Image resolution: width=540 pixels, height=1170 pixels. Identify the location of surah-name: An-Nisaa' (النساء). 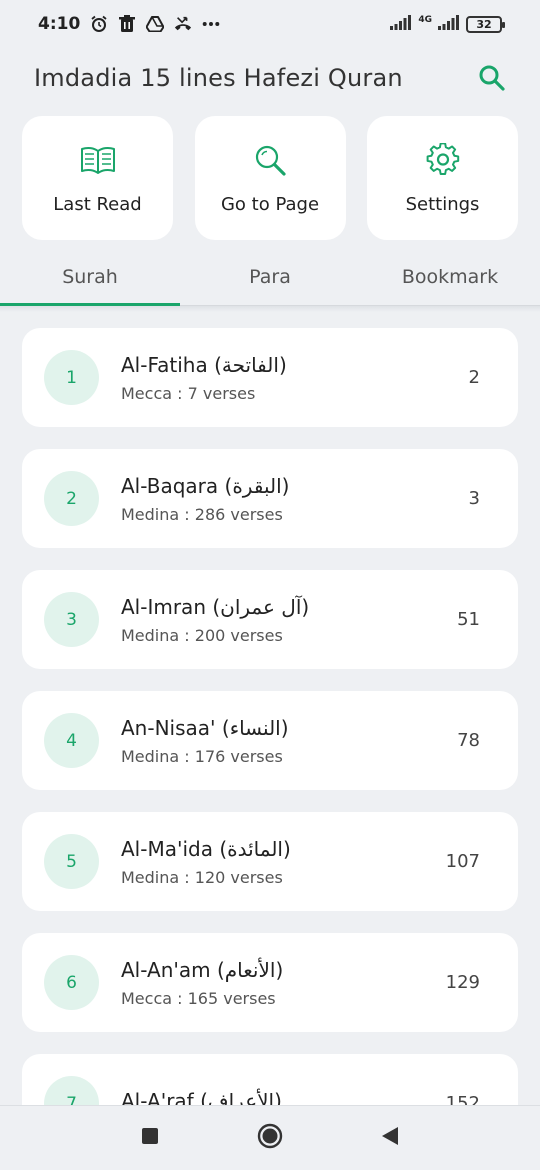
(205, 728).